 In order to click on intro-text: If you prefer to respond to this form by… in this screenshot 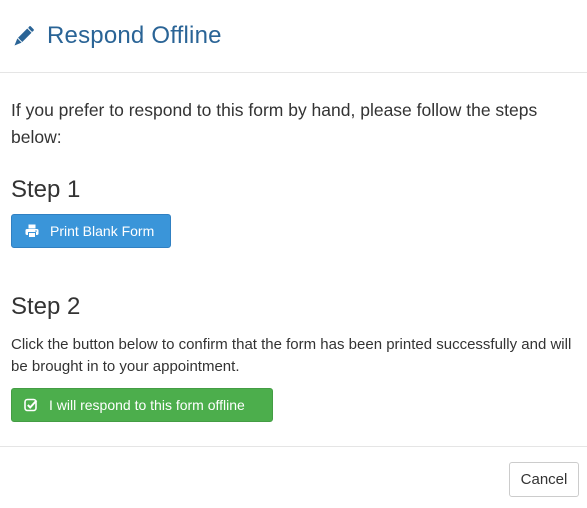, I will do `click(274, 123)`.